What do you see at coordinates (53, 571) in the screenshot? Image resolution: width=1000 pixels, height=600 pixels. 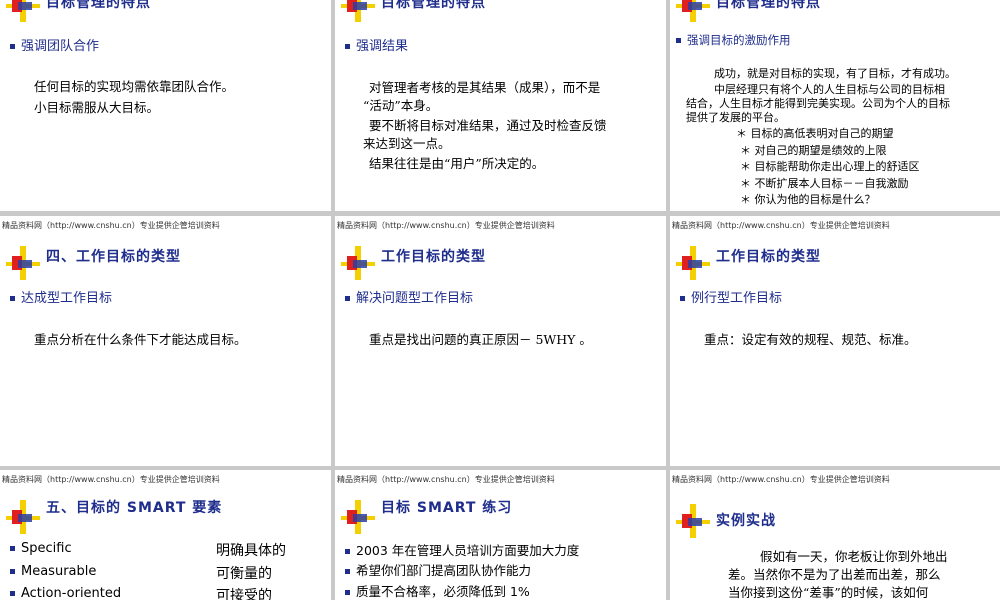 I see `smart-item: Measurable` at bounding box center [53, 571].